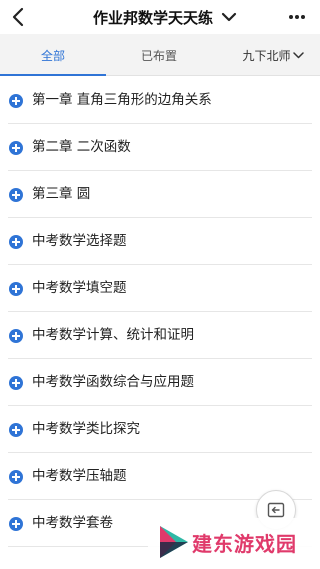 Image resolution: width=320 pixels, height=569 pixels. I want to click on list-item-label: 中考数学函数综合与应用题, so click(113, 382).